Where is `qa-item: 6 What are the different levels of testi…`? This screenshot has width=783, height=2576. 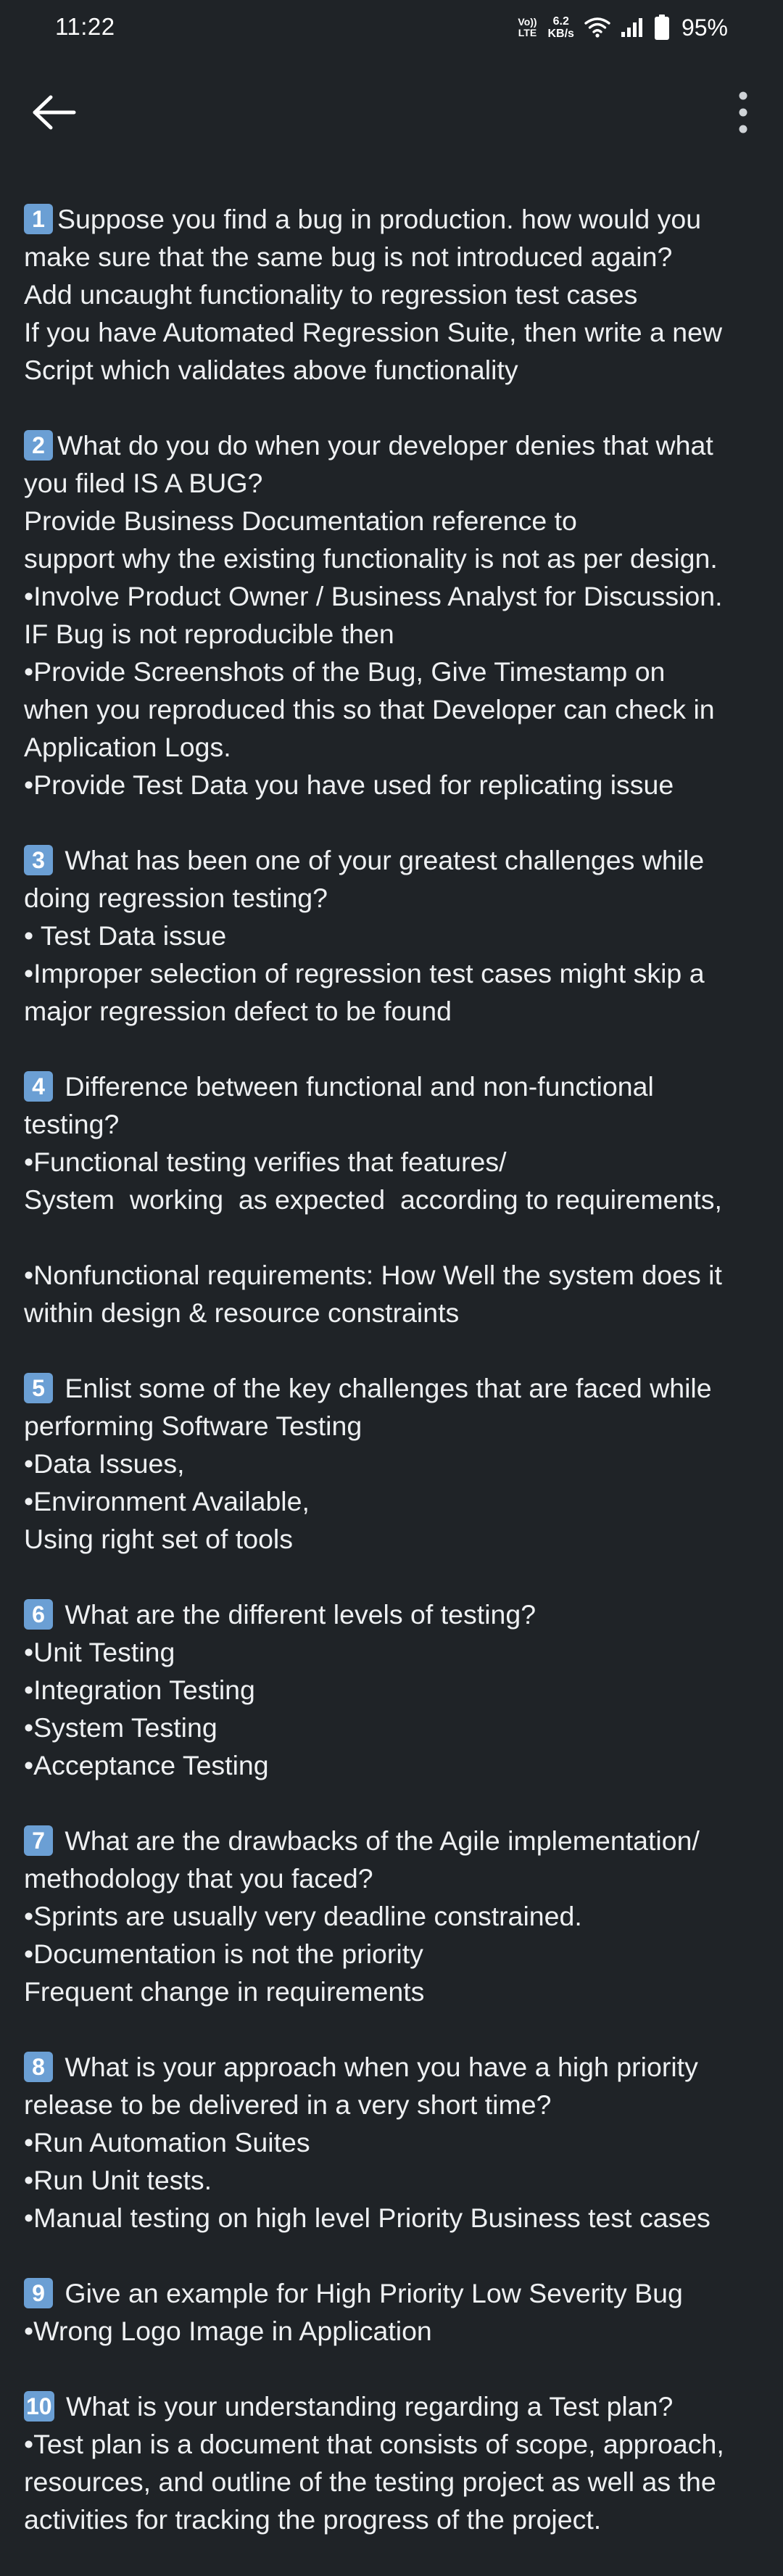
qa-item: 6 What are the different levels of testi… is located at coordinates (394, 1689).